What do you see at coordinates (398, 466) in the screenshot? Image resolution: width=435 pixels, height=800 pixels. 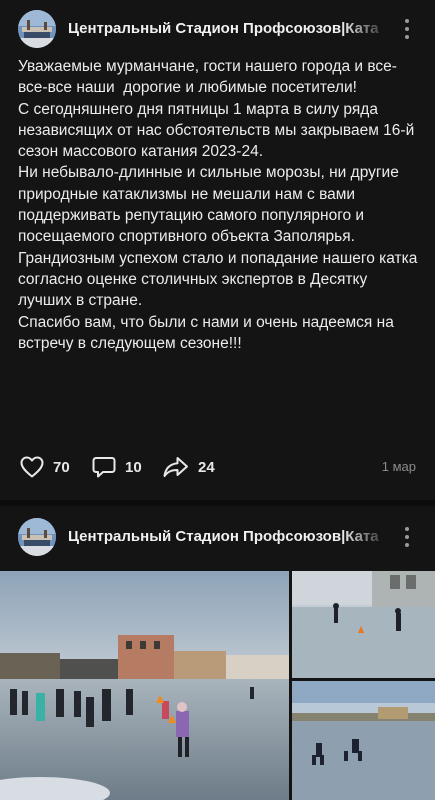 I see `post-date: 1 мар` at bounding box center [398, 466].